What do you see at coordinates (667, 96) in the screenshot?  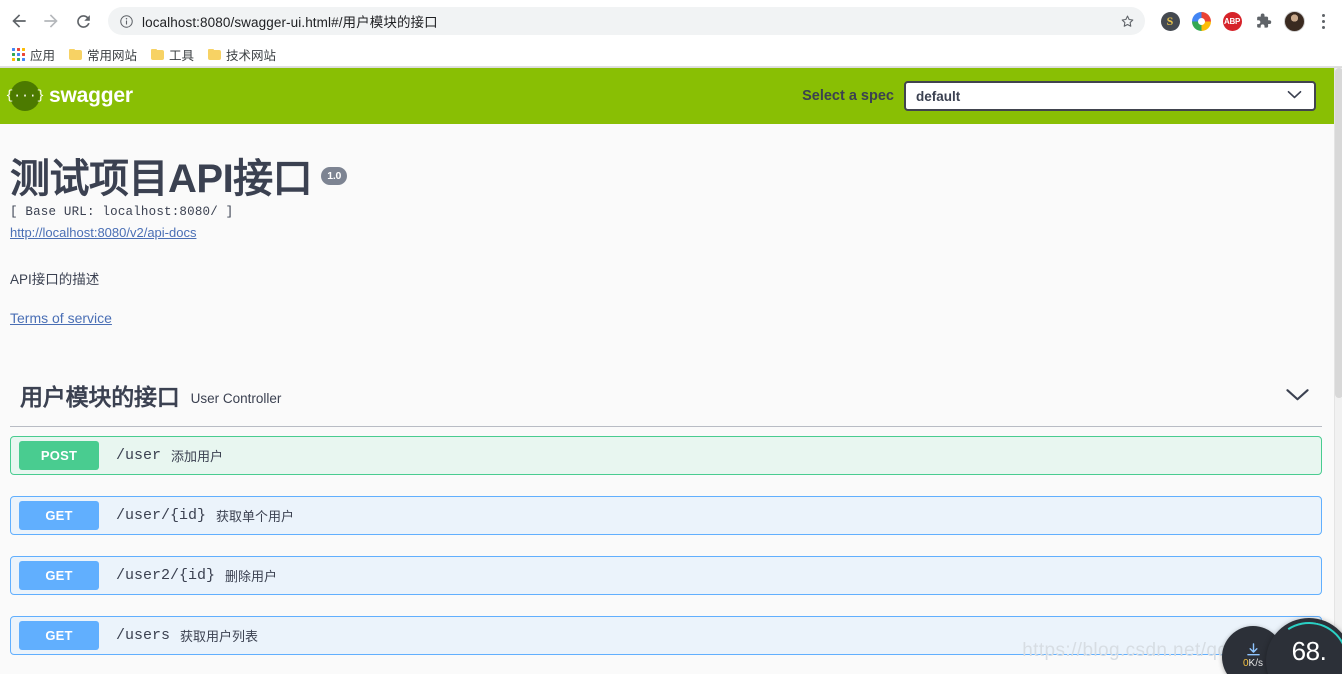 I see `swagger-topbar: {···} swagger Select a spec default` at bounding box center [667, 96].